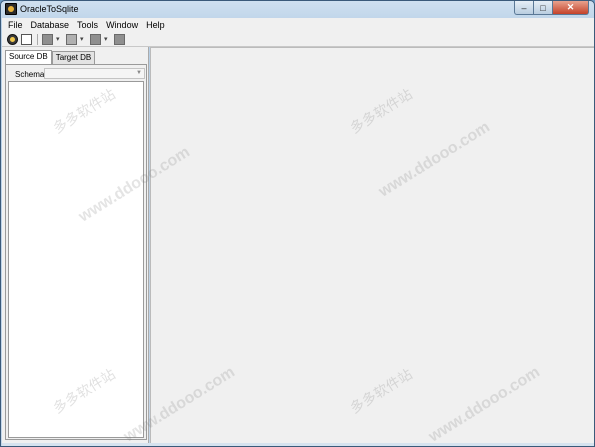 This screenshot has width=595, height=447. What do you see at coordinates (297, 9) in the screenshot?
I see `title-bar: OracleToSqlite – □ ✕` at bounding box center [297, 9].